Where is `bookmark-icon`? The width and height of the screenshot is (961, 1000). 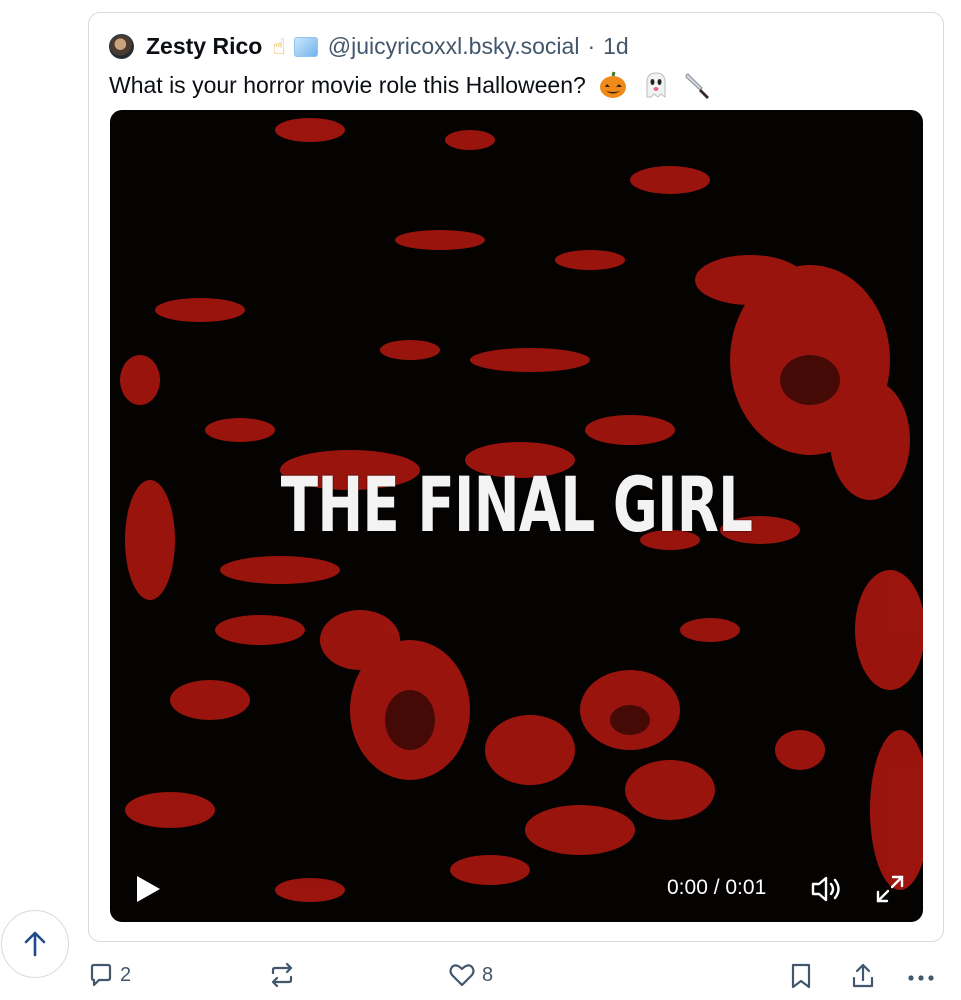 bookmark-icon is located at coordinates (801, 976).